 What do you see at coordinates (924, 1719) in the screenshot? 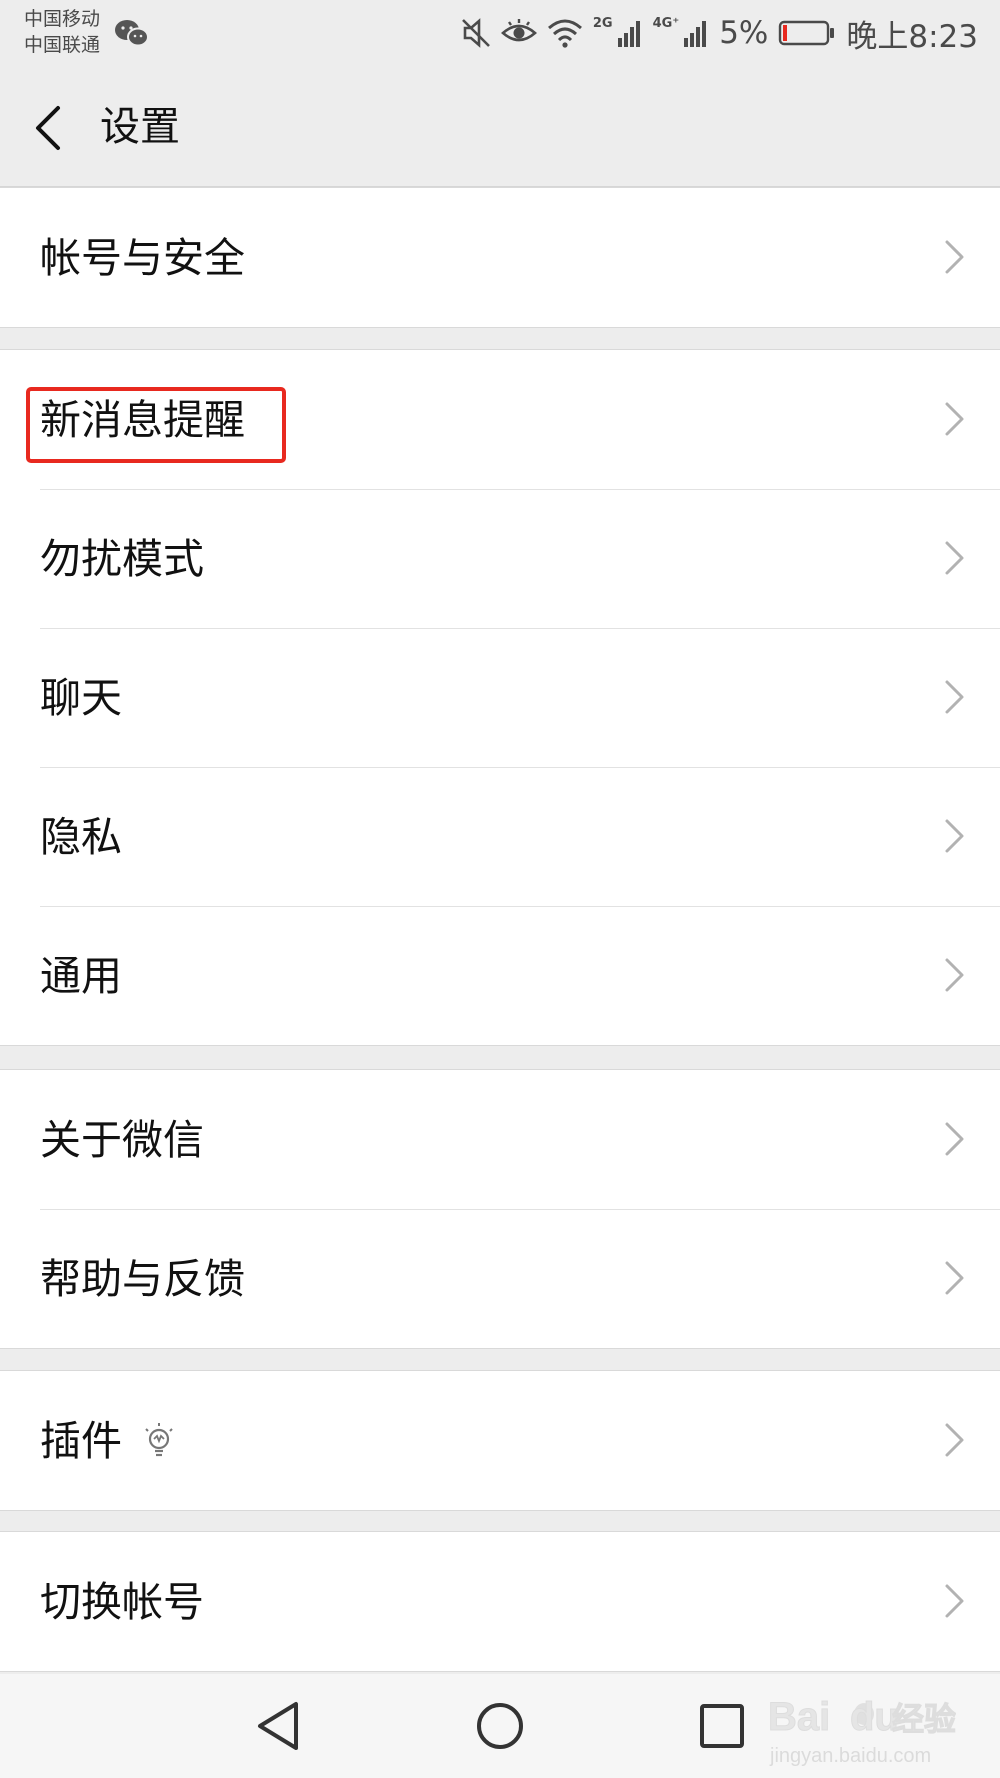
I see `watermark-brand-cn: 经验` at bounding box center [924, 1719].